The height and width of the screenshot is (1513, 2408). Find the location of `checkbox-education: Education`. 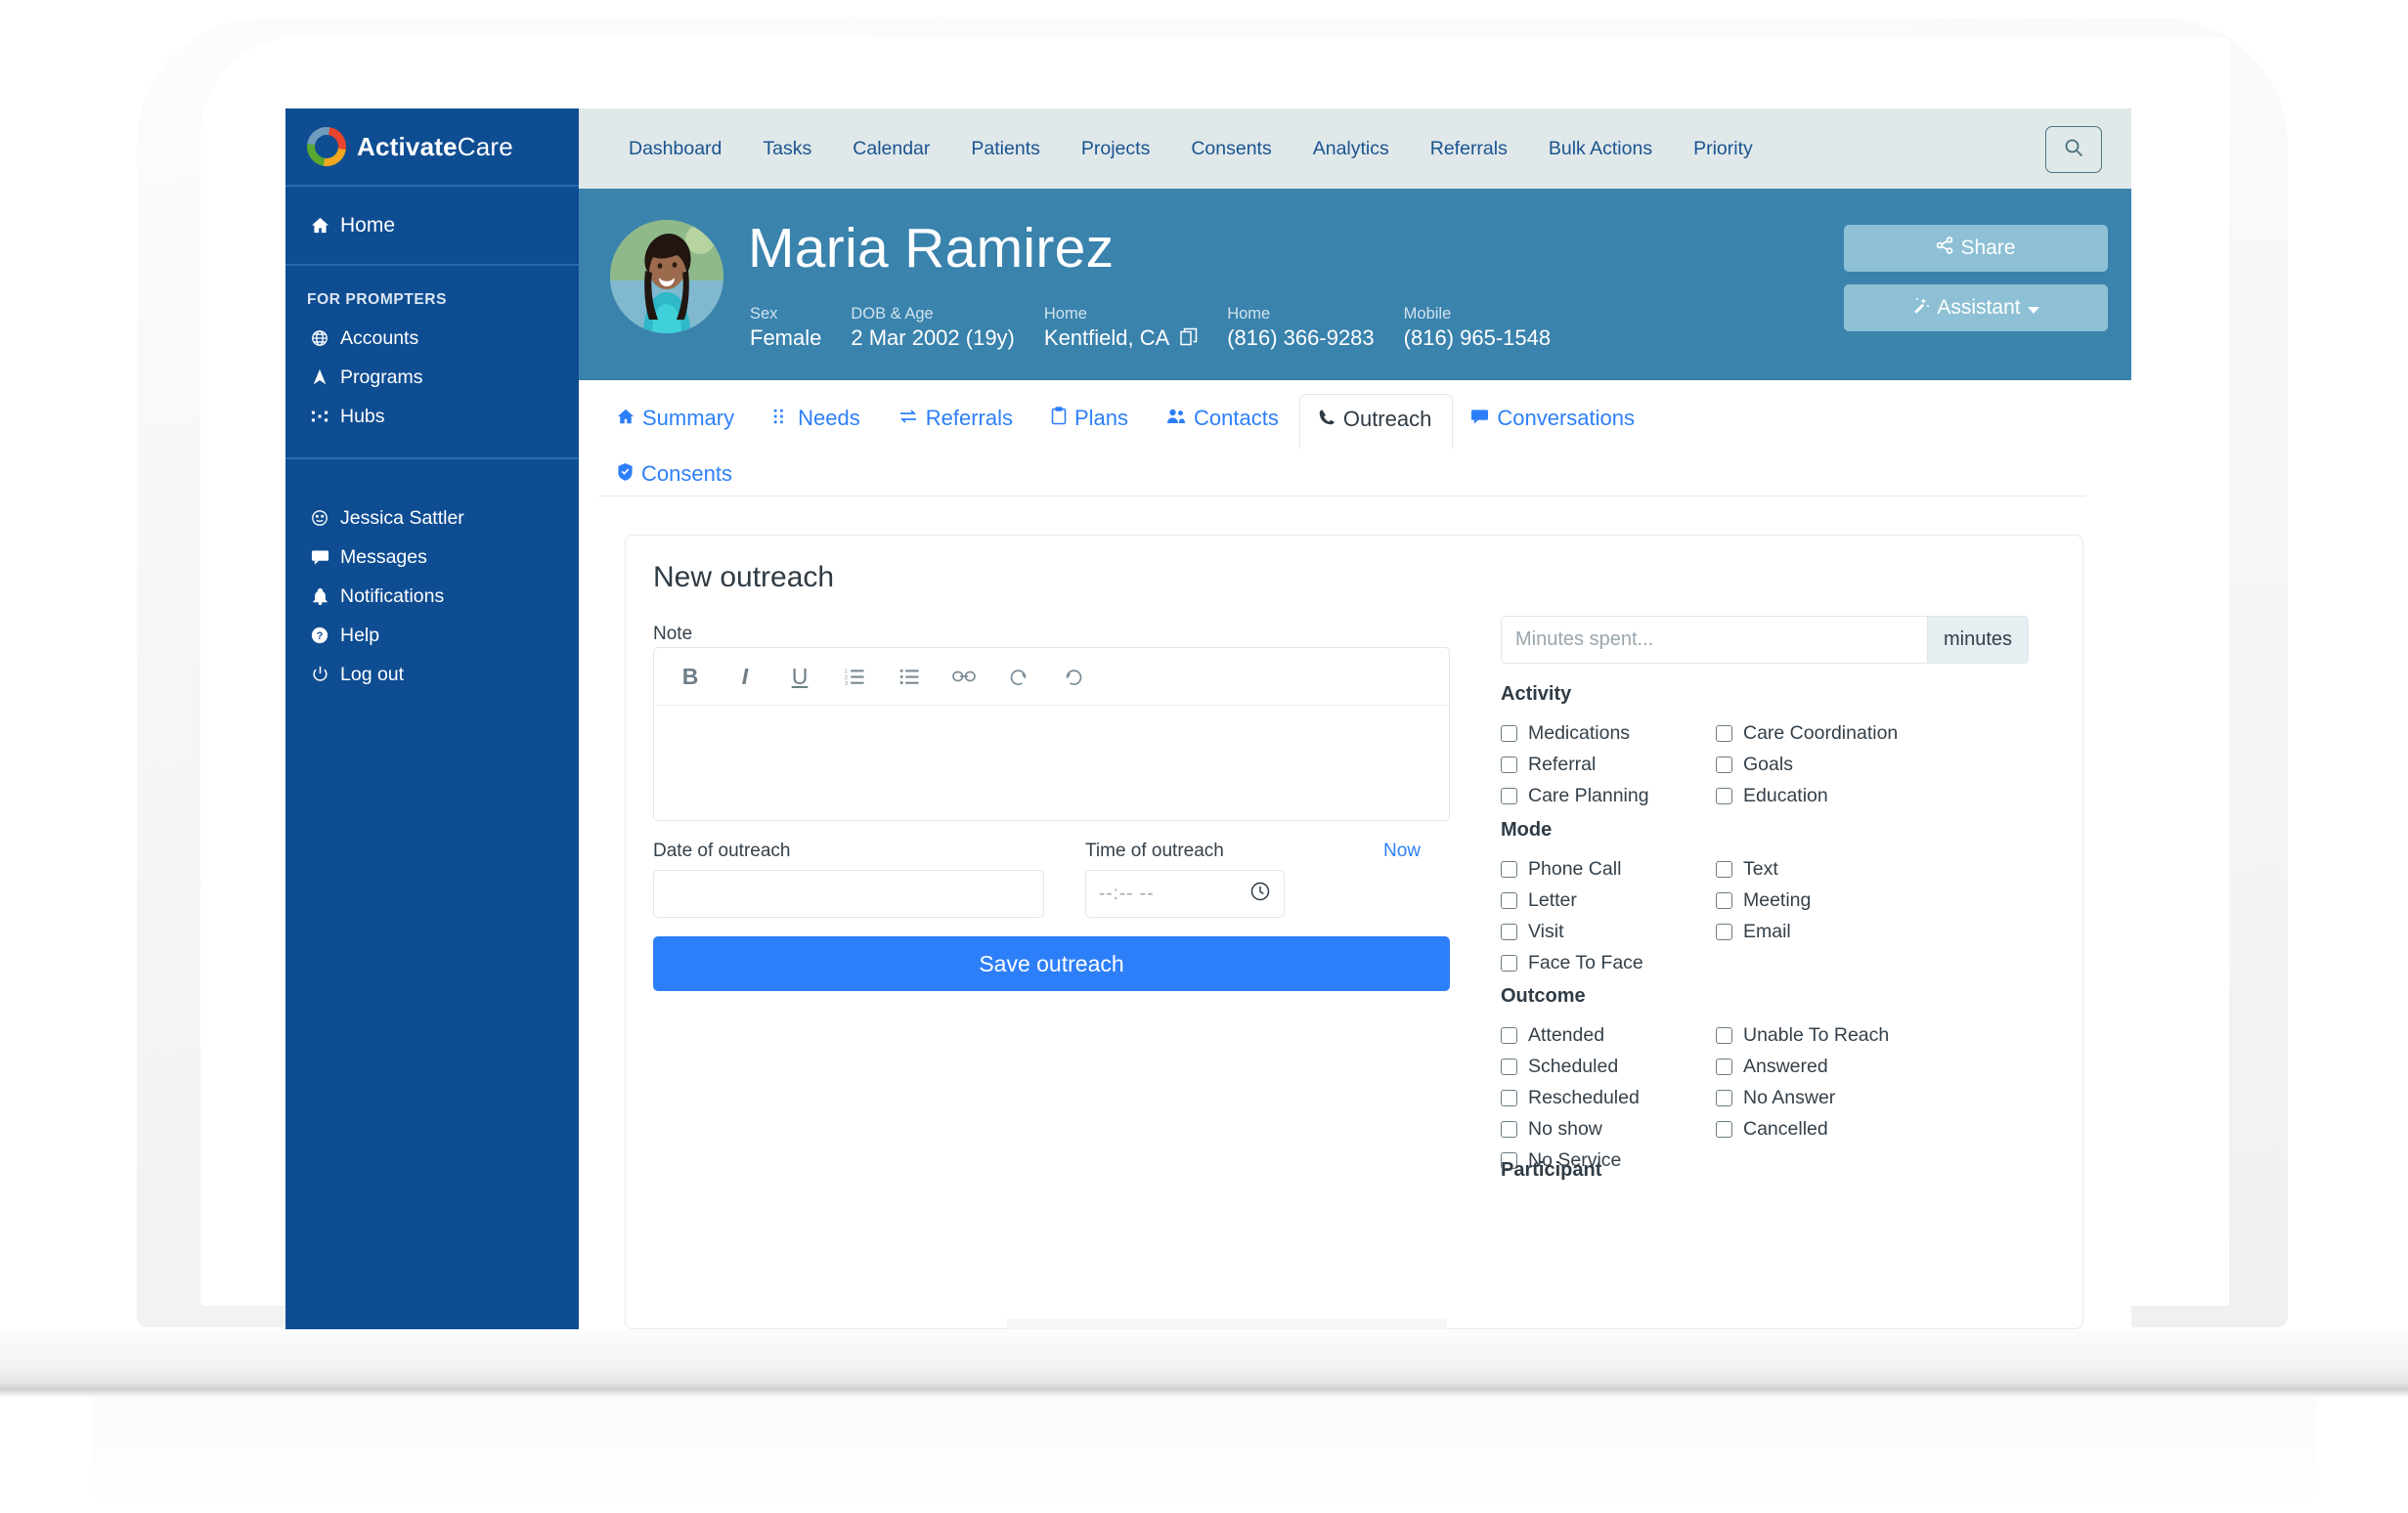

checkbox-education: Education is located at coordinates (1875, 795).